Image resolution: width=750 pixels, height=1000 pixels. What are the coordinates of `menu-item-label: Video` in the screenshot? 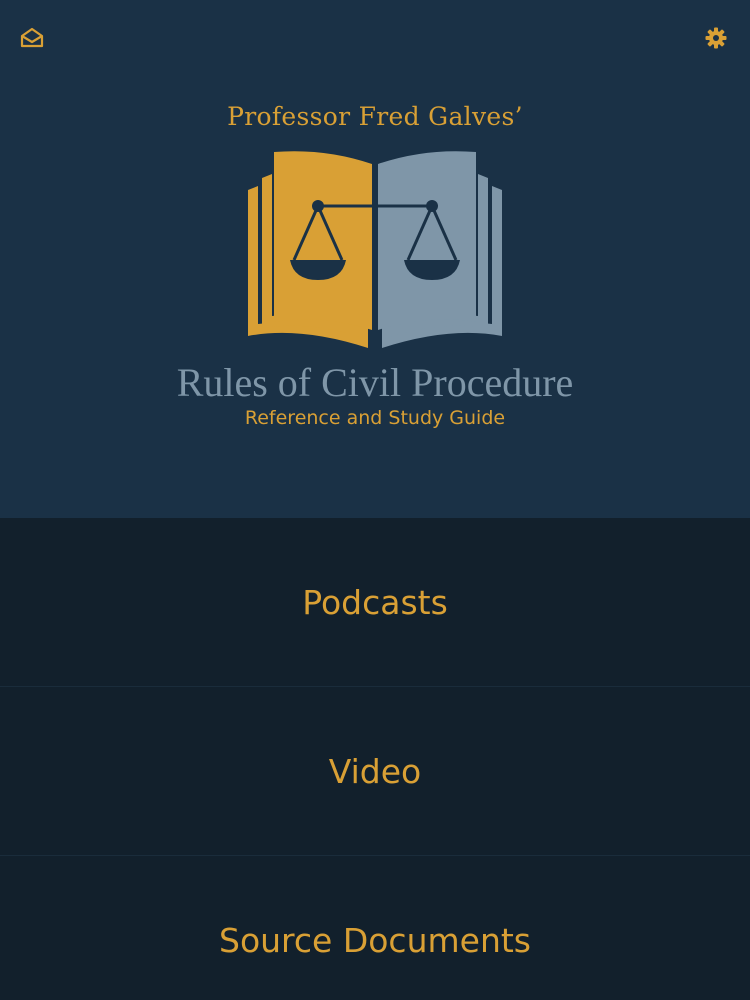 It's located at (375, 771).